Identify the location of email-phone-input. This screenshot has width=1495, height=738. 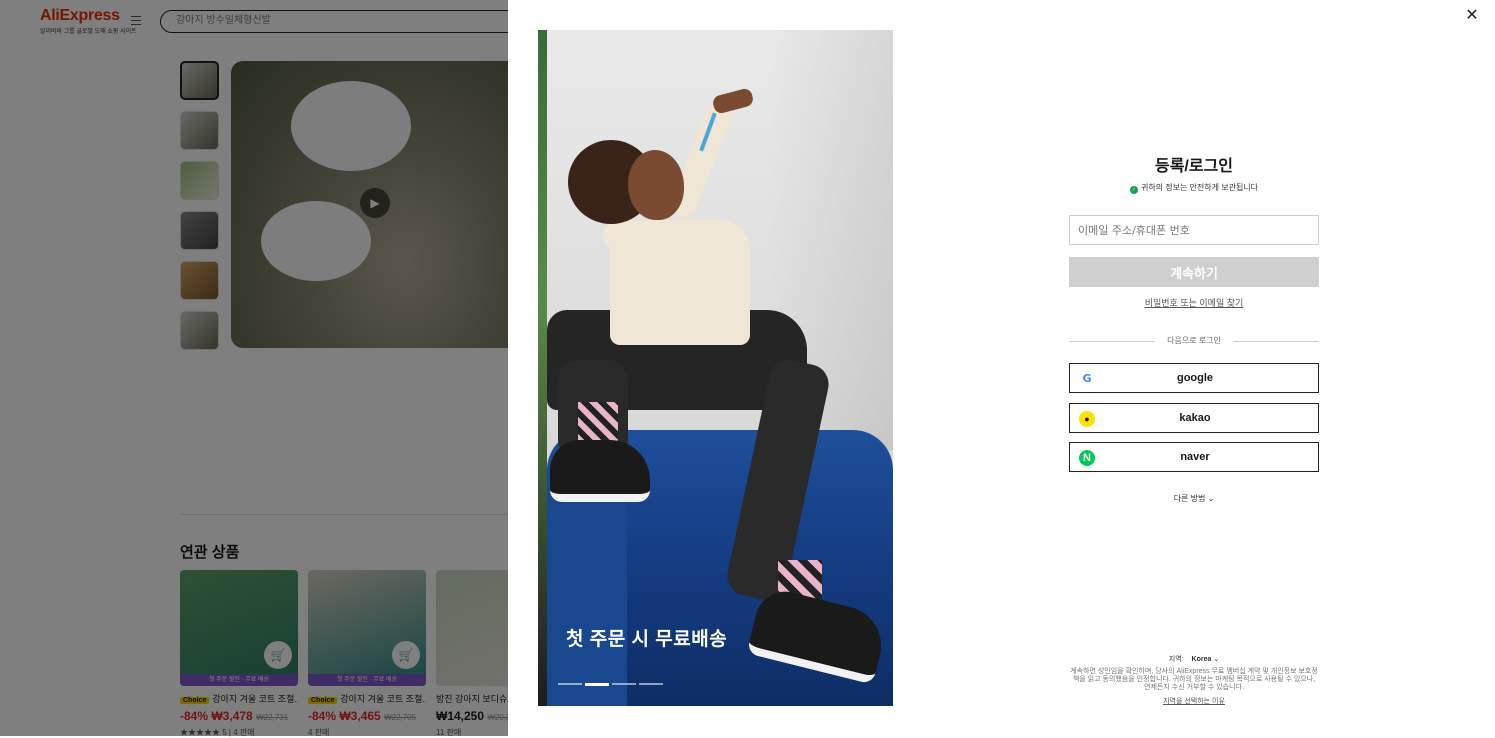
(1194, 230).